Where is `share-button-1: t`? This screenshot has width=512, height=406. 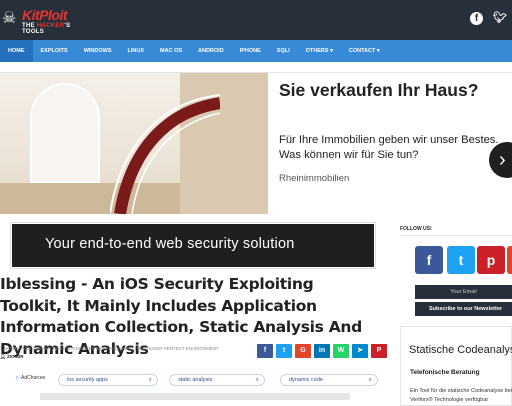 share-button-1: t is located at coordinates (284, 351).